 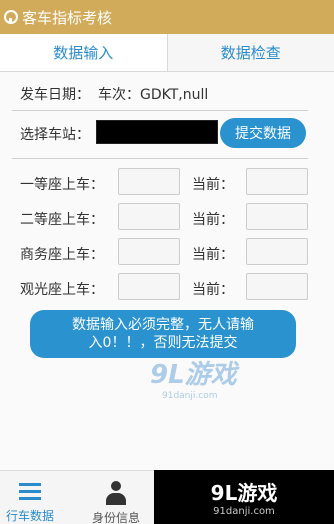 I want to click on business-class-current-label: 当前：, so click(x=213, y=255).